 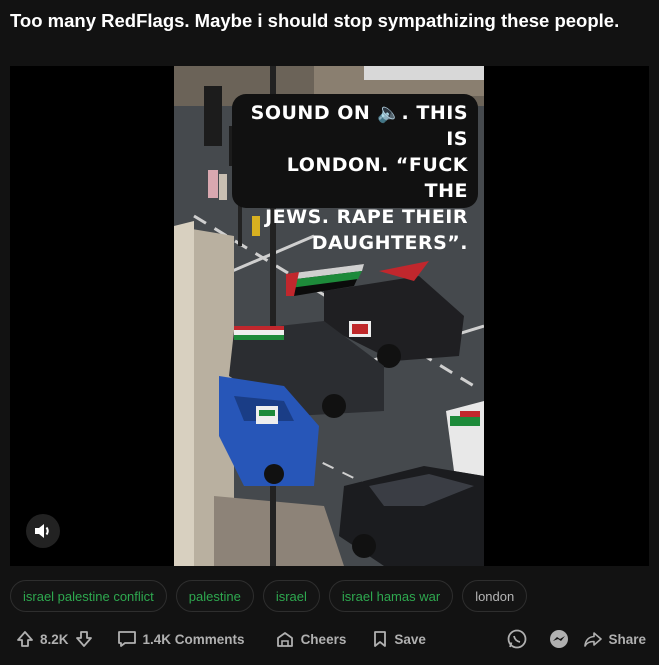 I want to click on mute-toggle-button, so click(x=43, y=531).